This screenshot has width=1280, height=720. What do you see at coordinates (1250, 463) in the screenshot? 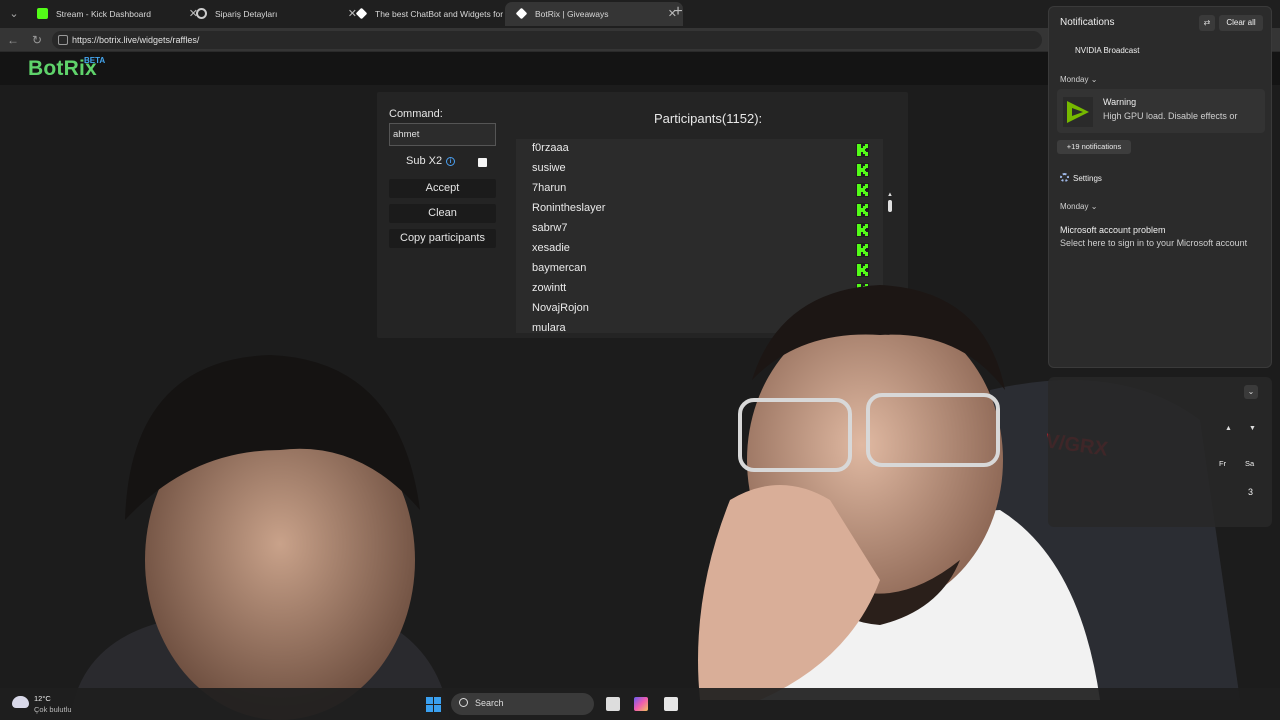
I see `weekday-label: Sa` at bounding box center [1250, 463].